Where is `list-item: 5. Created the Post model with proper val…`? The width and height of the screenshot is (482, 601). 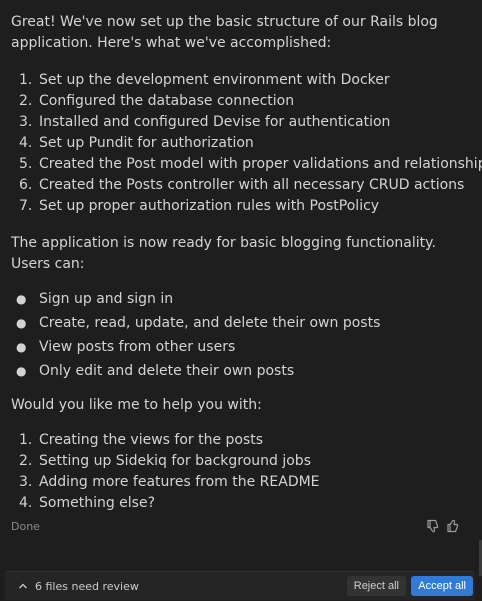
list-item: 5. Created the Post model with proper val… is located at coordinates (250, 164).